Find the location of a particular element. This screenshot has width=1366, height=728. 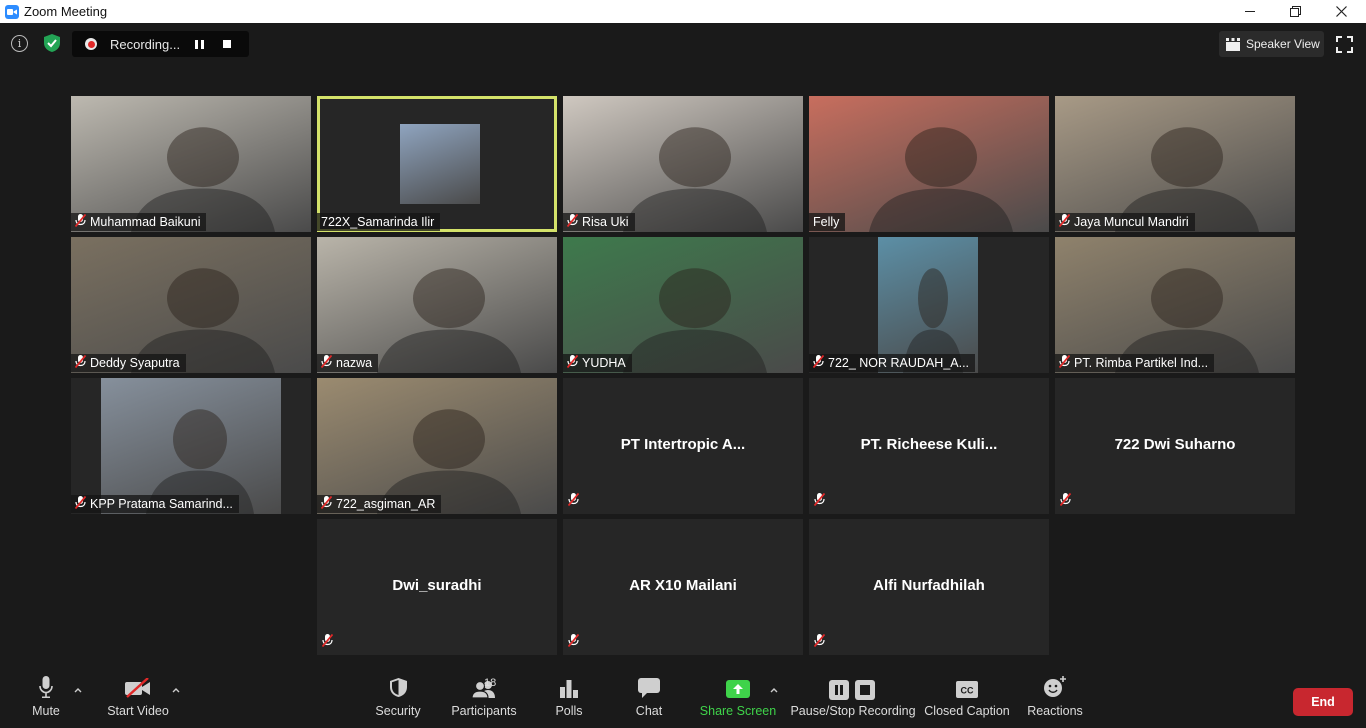

pause-stop-recording-button: Pause/Stop Recording is located at coordinates (853, 698).